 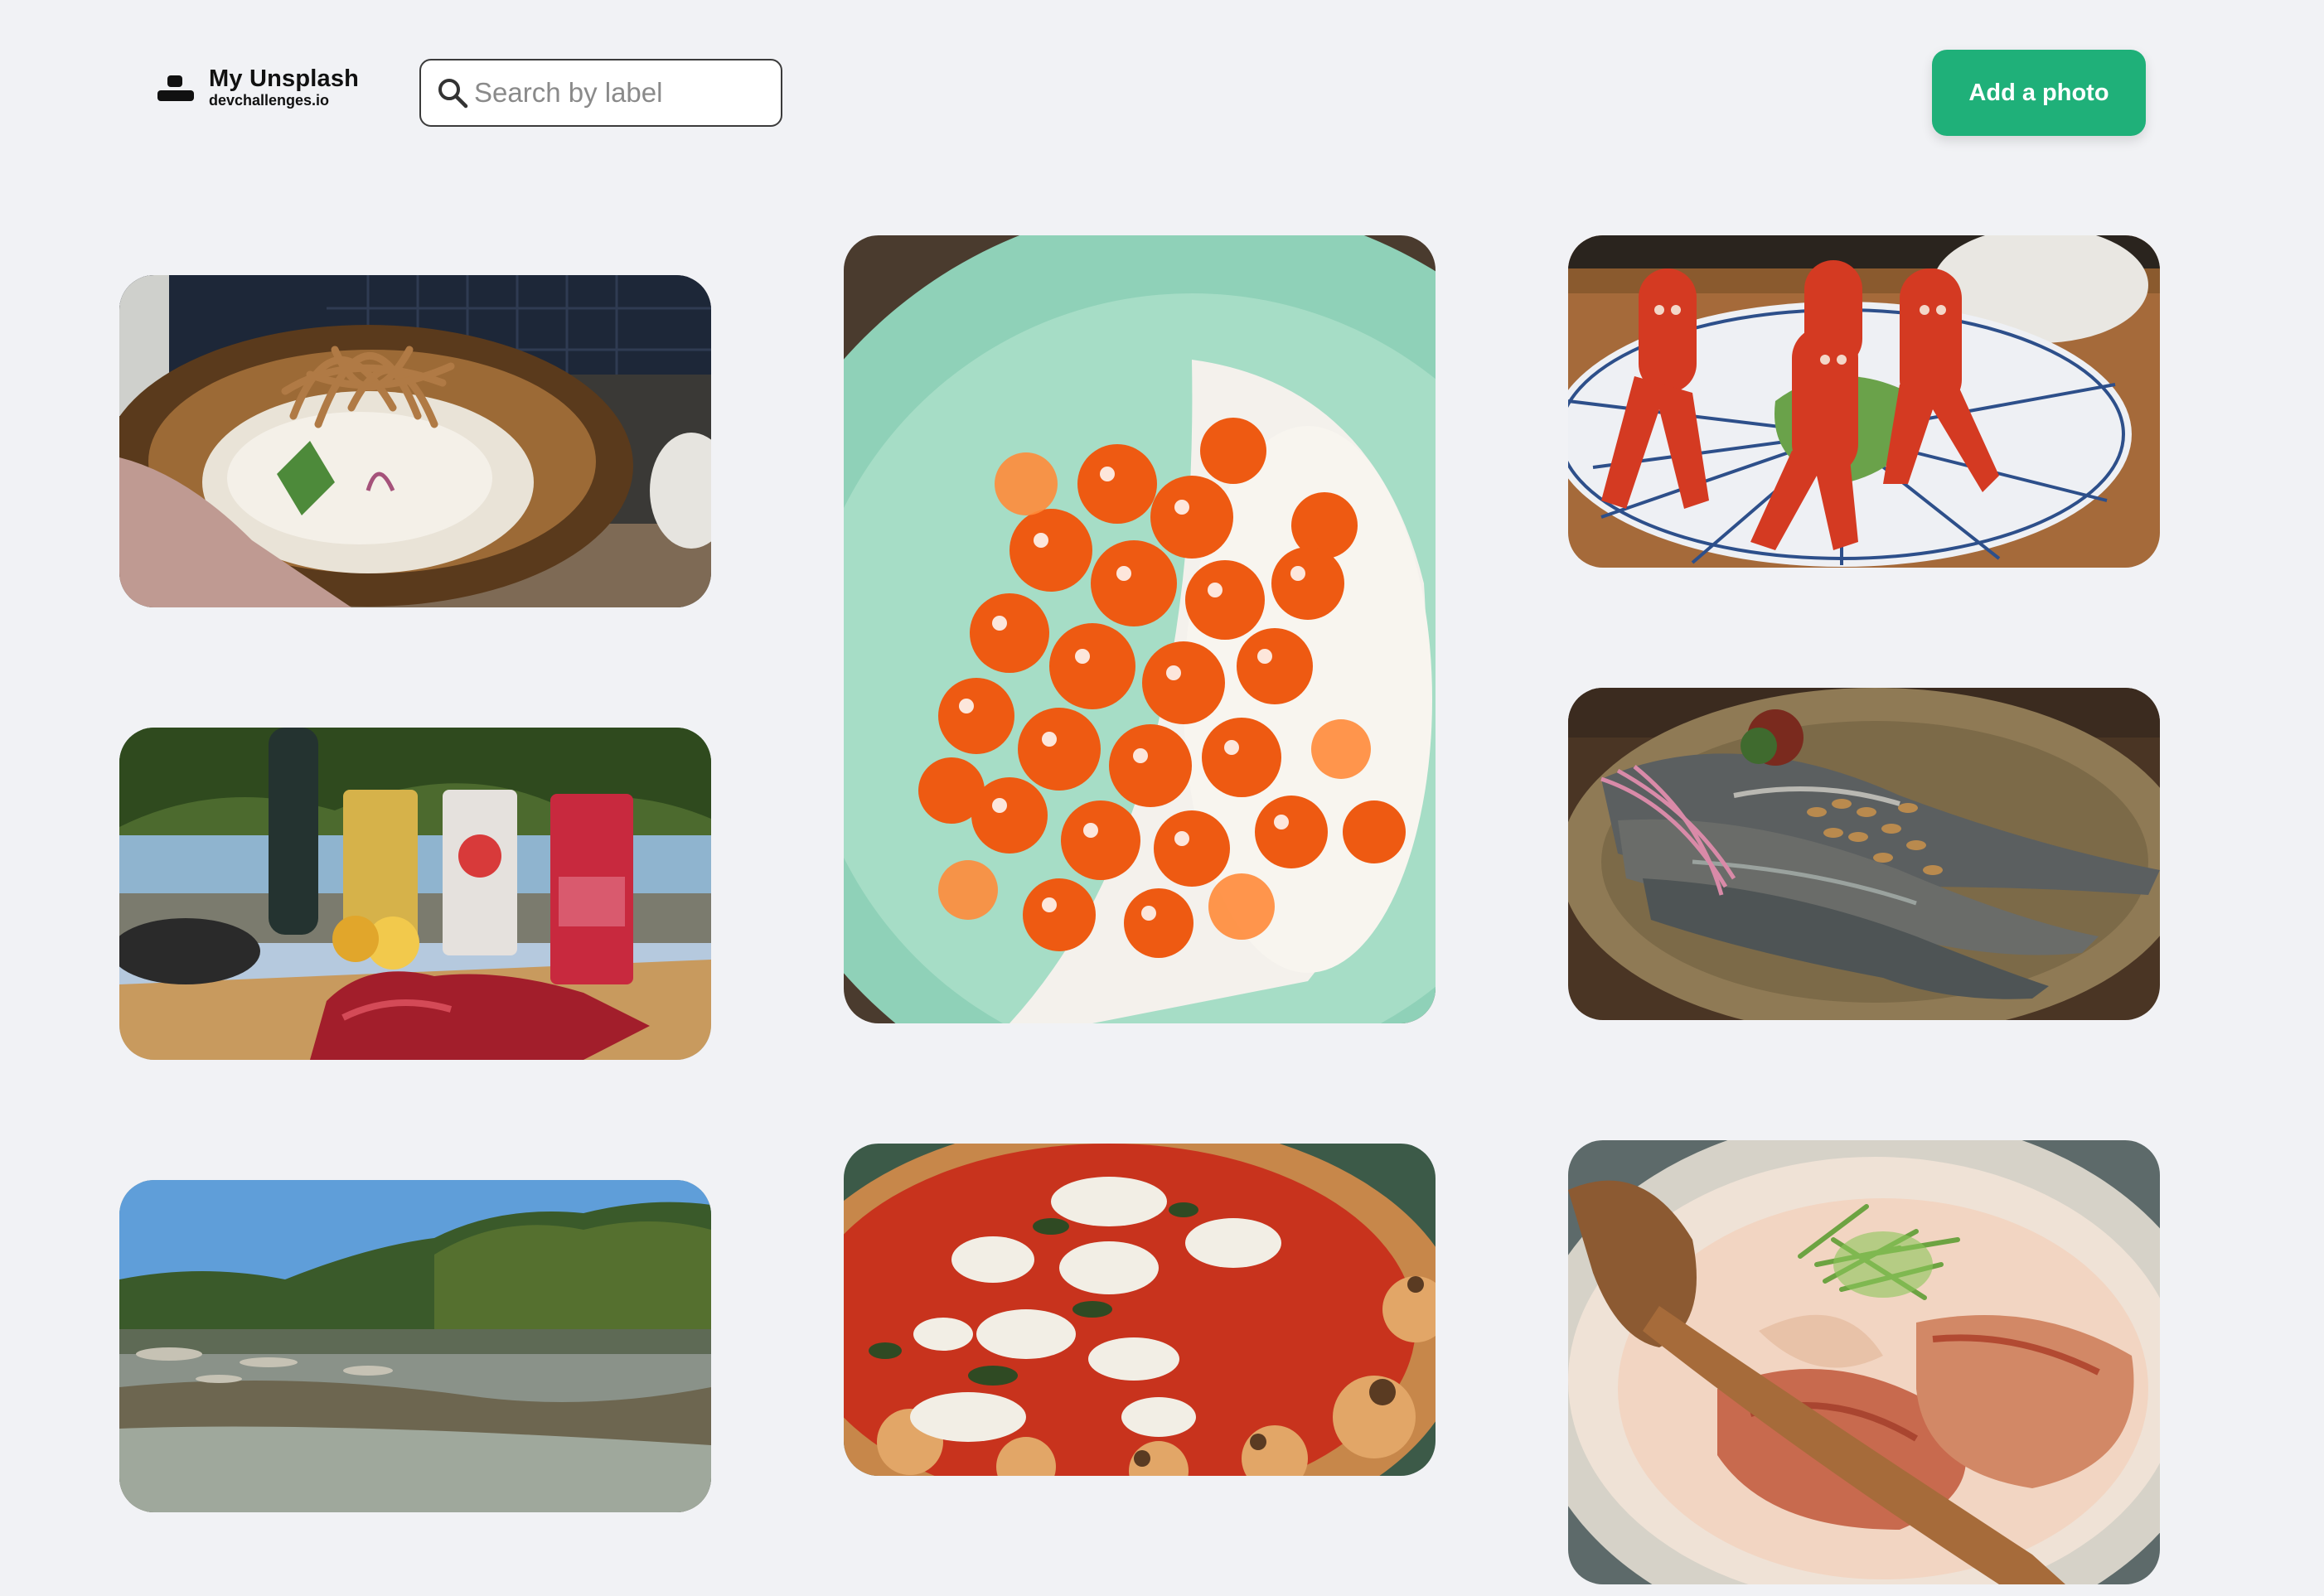 I want to click on search-input, so click(x=623, y=93).